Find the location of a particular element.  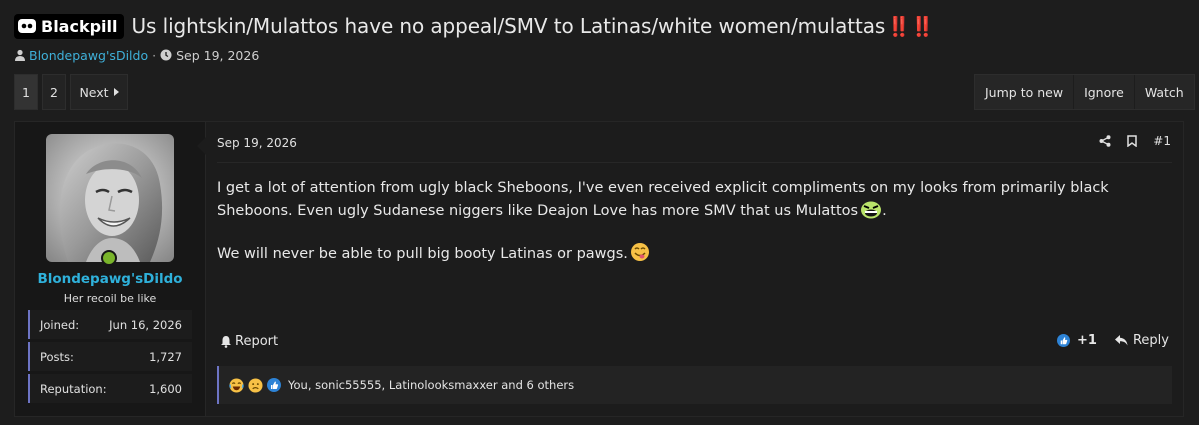

bell-icon is located at coordinates (226, 342).